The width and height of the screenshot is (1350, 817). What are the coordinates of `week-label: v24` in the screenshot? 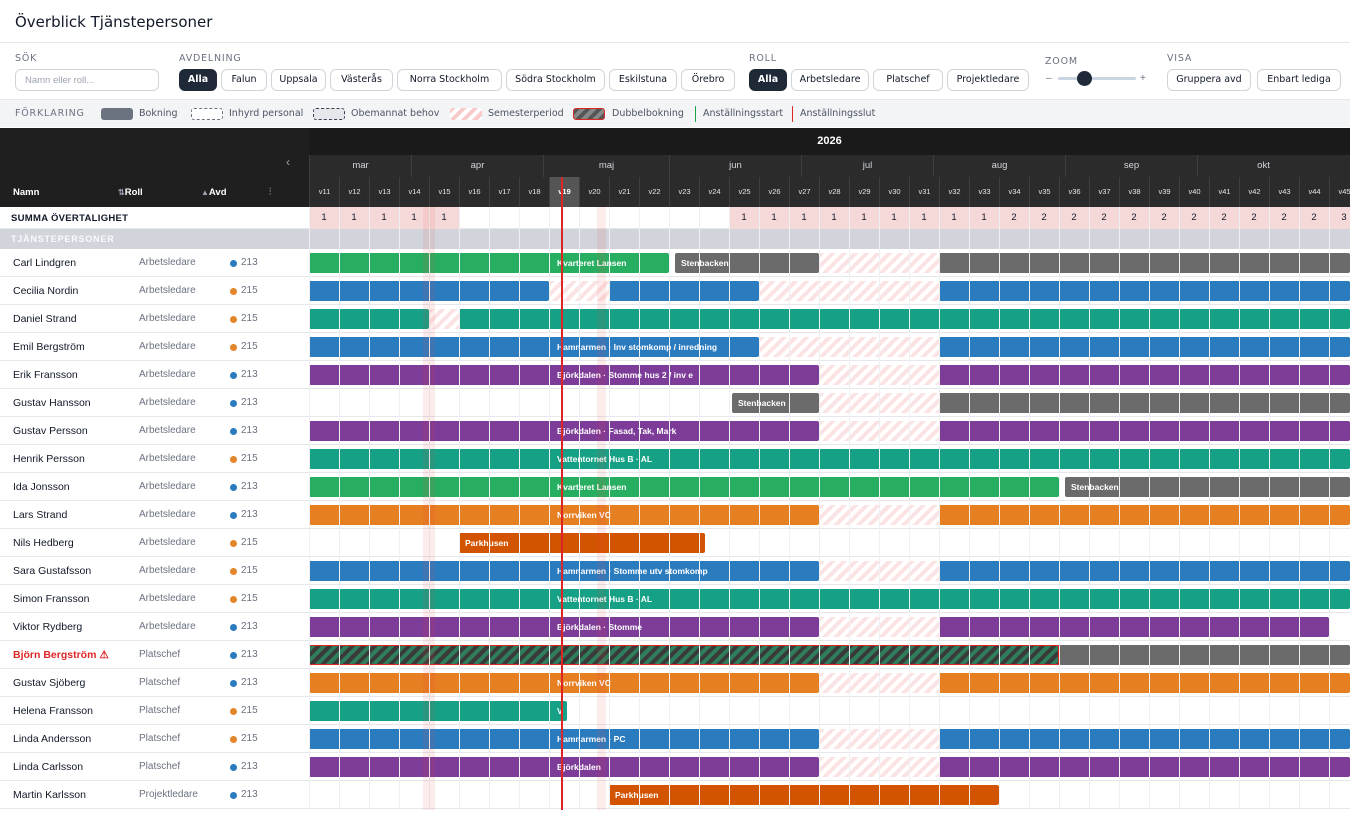 It's located at (714, 192).